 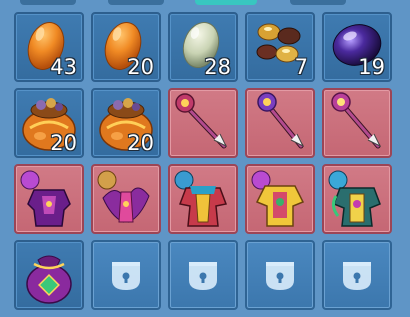 I want to click on dark-armor-icon, so click(x=45, y=198).